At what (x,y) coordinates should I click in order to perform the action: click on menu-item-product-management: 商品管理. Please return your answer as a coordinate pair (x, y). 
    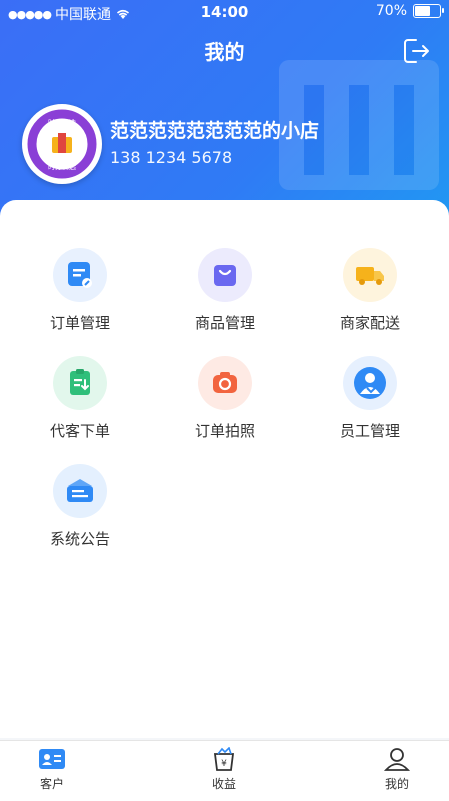
    Looking at the image, I should click on (225, 290).